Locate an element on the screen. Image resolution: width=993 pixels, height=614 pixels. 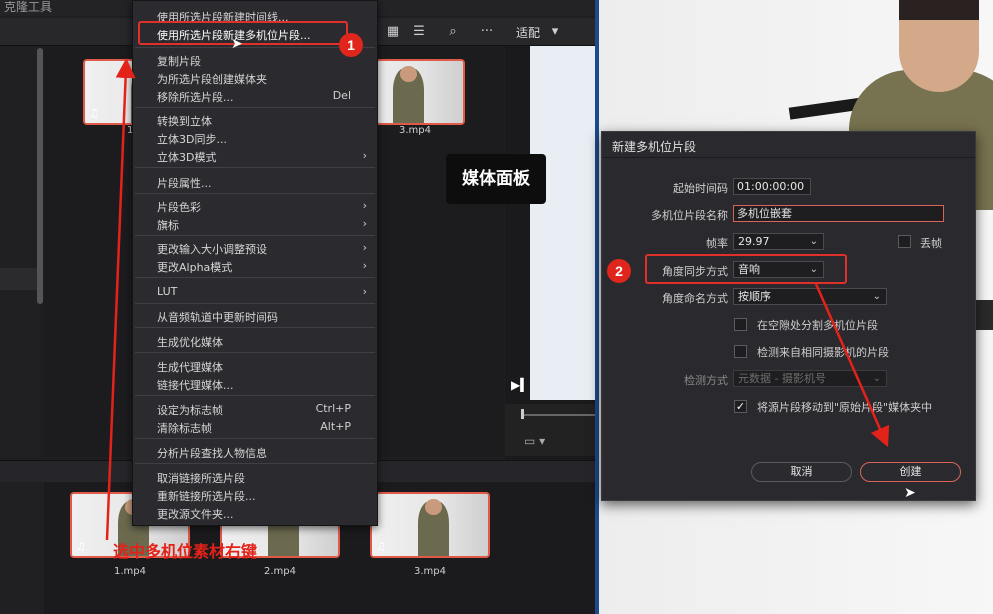
presenter-hair is located at coordinates (939, 10).